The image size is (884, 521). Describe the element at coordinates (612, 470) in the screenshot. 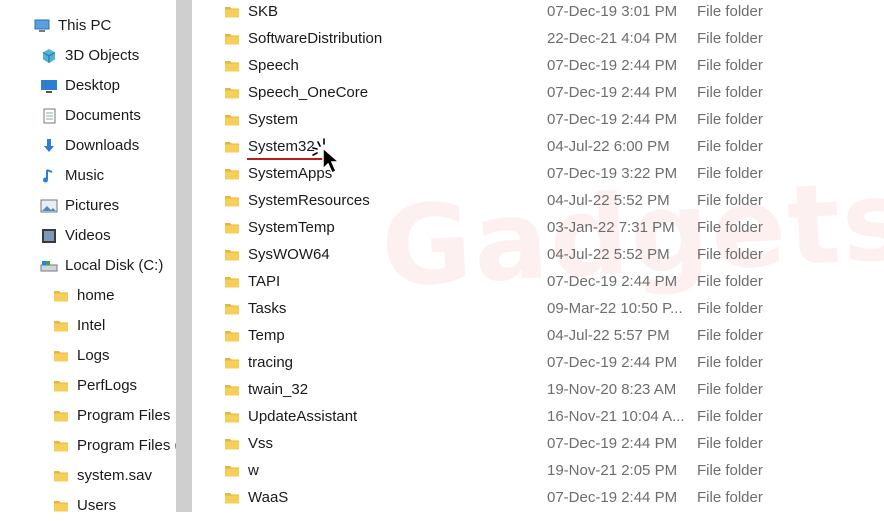

I see `file-date-modified: 19-Nov-21 2:05 PM` at that location.